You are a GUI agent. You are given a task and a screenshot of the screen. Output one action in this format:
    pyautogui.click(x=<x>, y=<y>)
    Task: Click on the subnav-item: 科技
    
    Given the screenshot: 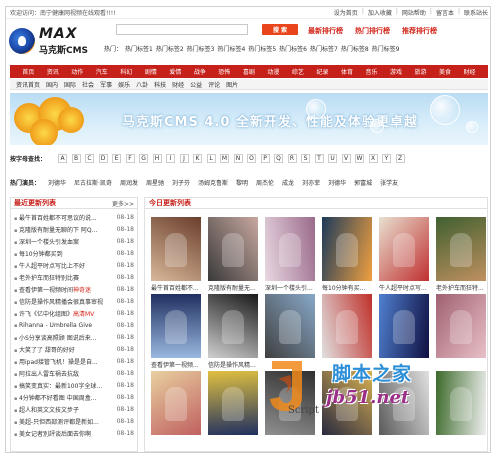 What is the action you would take?
    pyautogui.click(x=160, y=84)
    